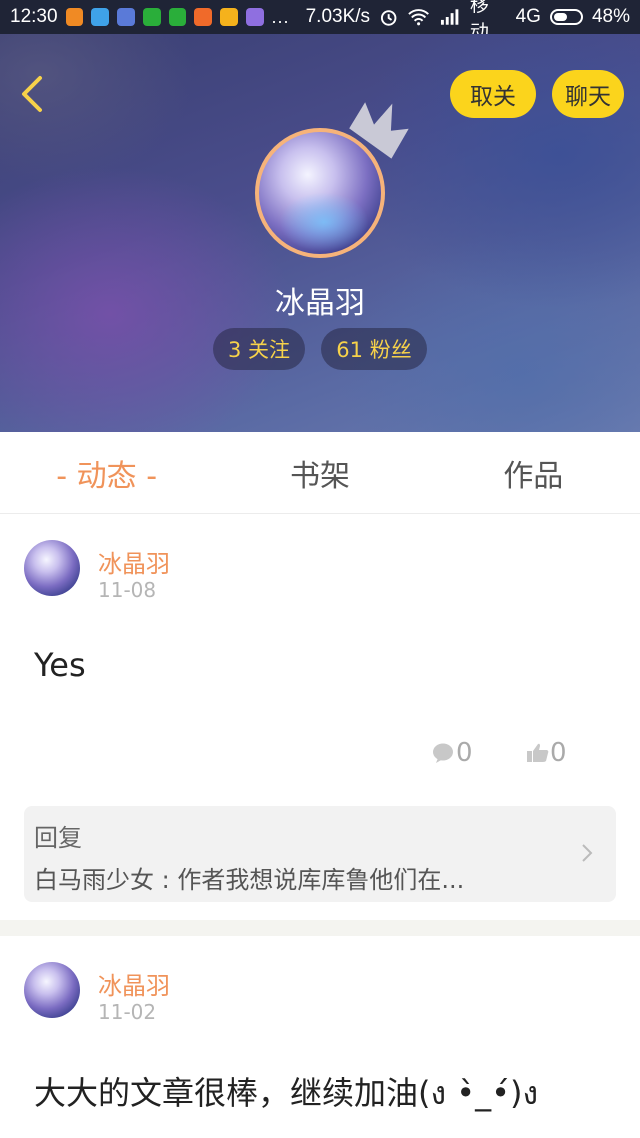  I want to click on mail-icon, so click(229, 17).